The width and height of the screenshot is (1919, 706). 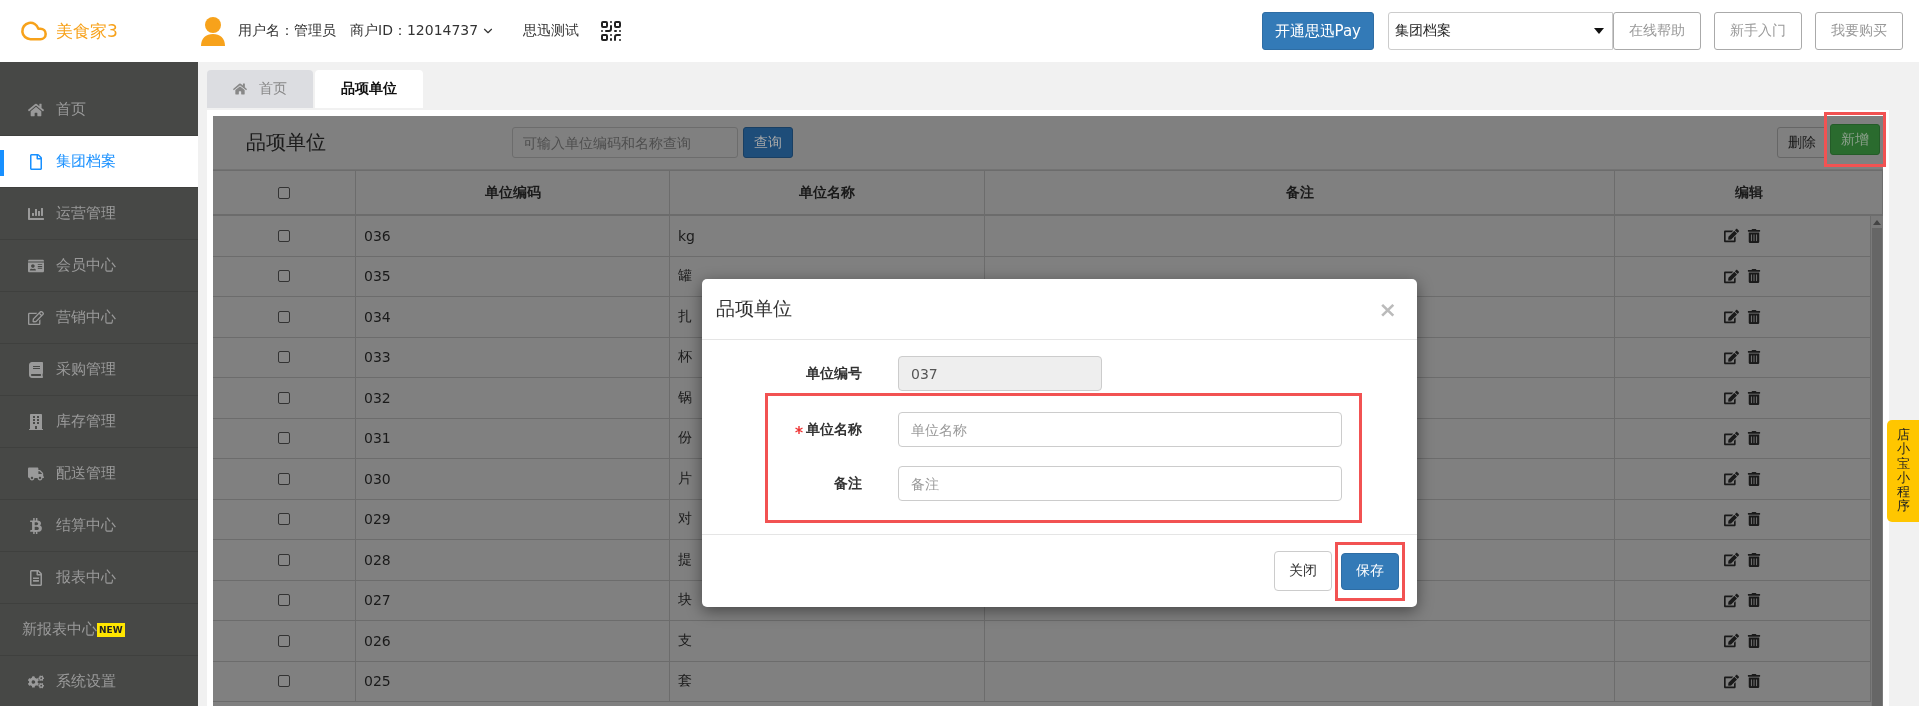 I want to click on sidebar-label: 首页, so click(x=71, y=109).